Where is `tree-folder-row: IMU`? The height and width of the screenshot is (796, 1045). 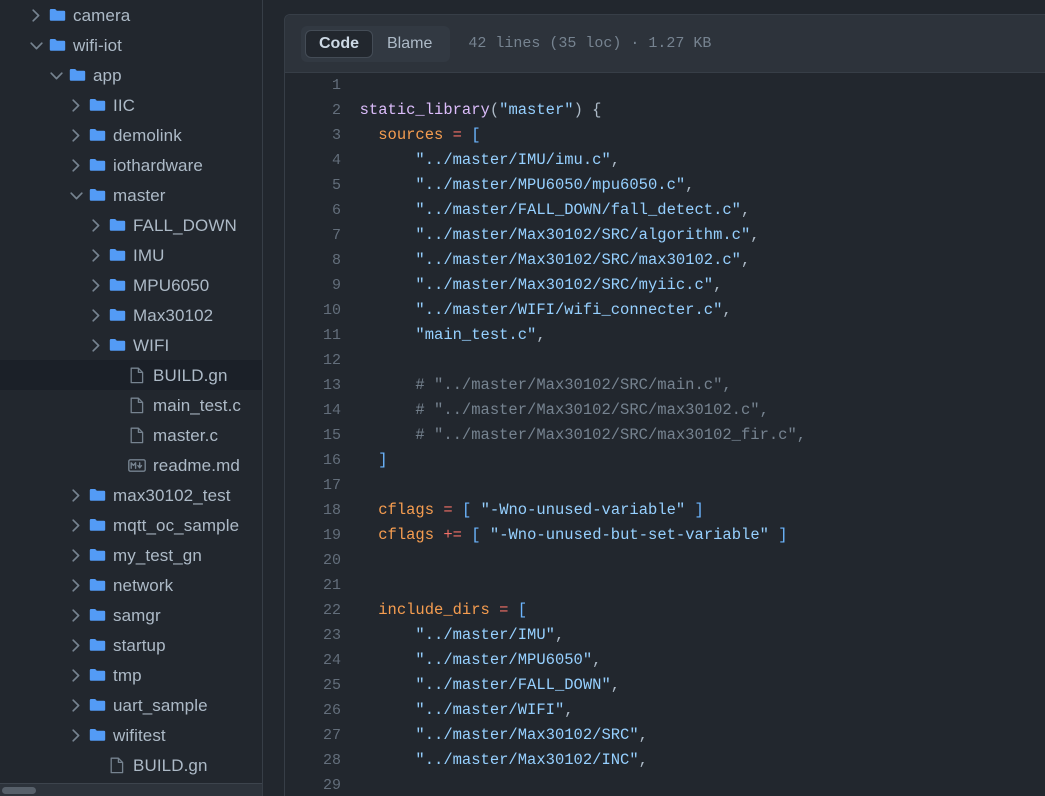 tree-folder-row: IMU is located at coordinates (131, 255).